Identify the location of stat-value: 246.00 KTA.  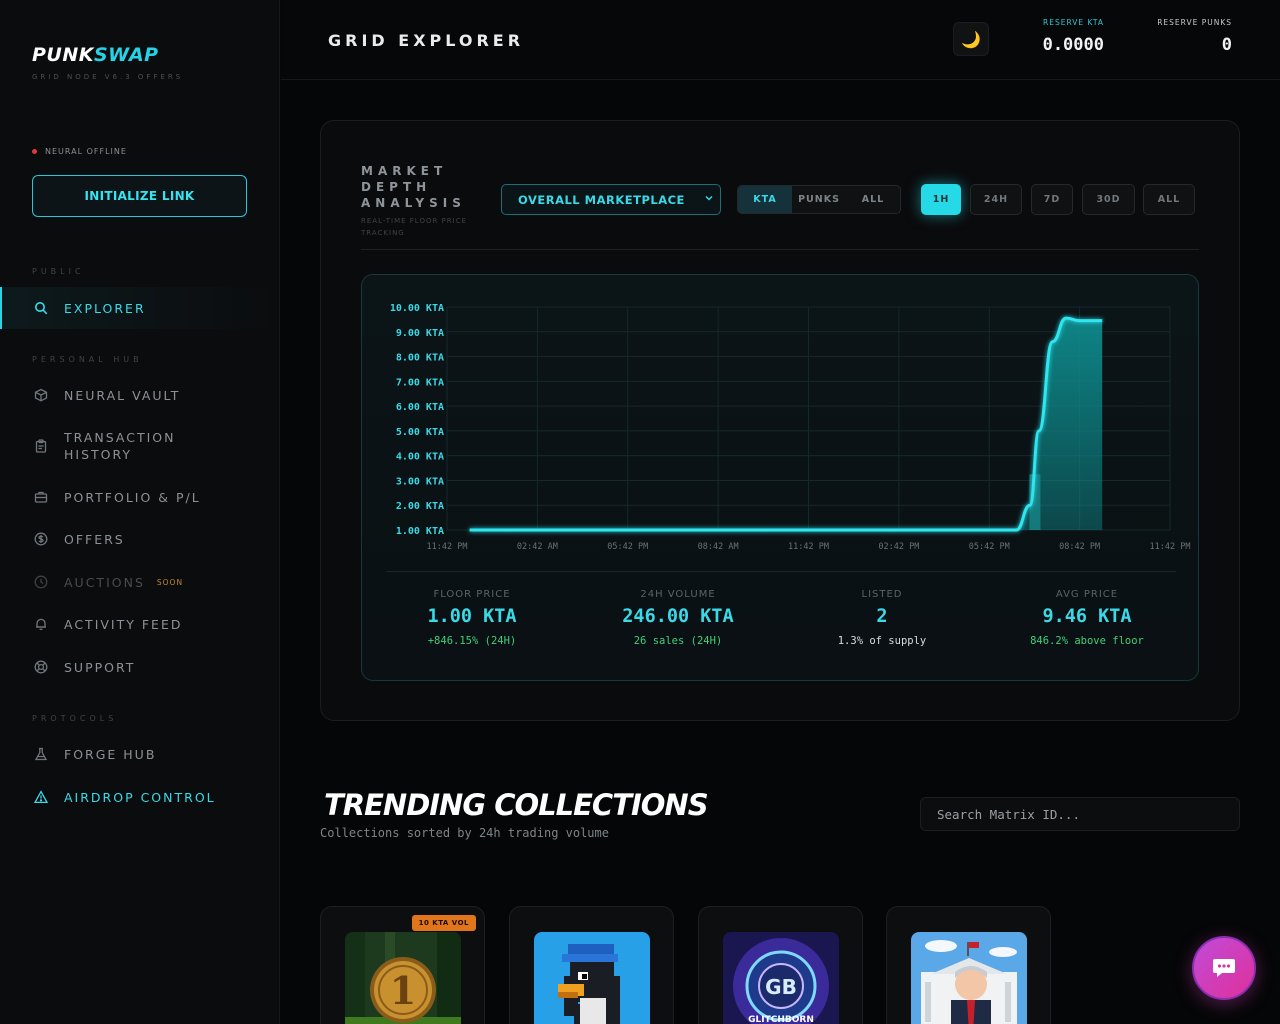
(678, 616).